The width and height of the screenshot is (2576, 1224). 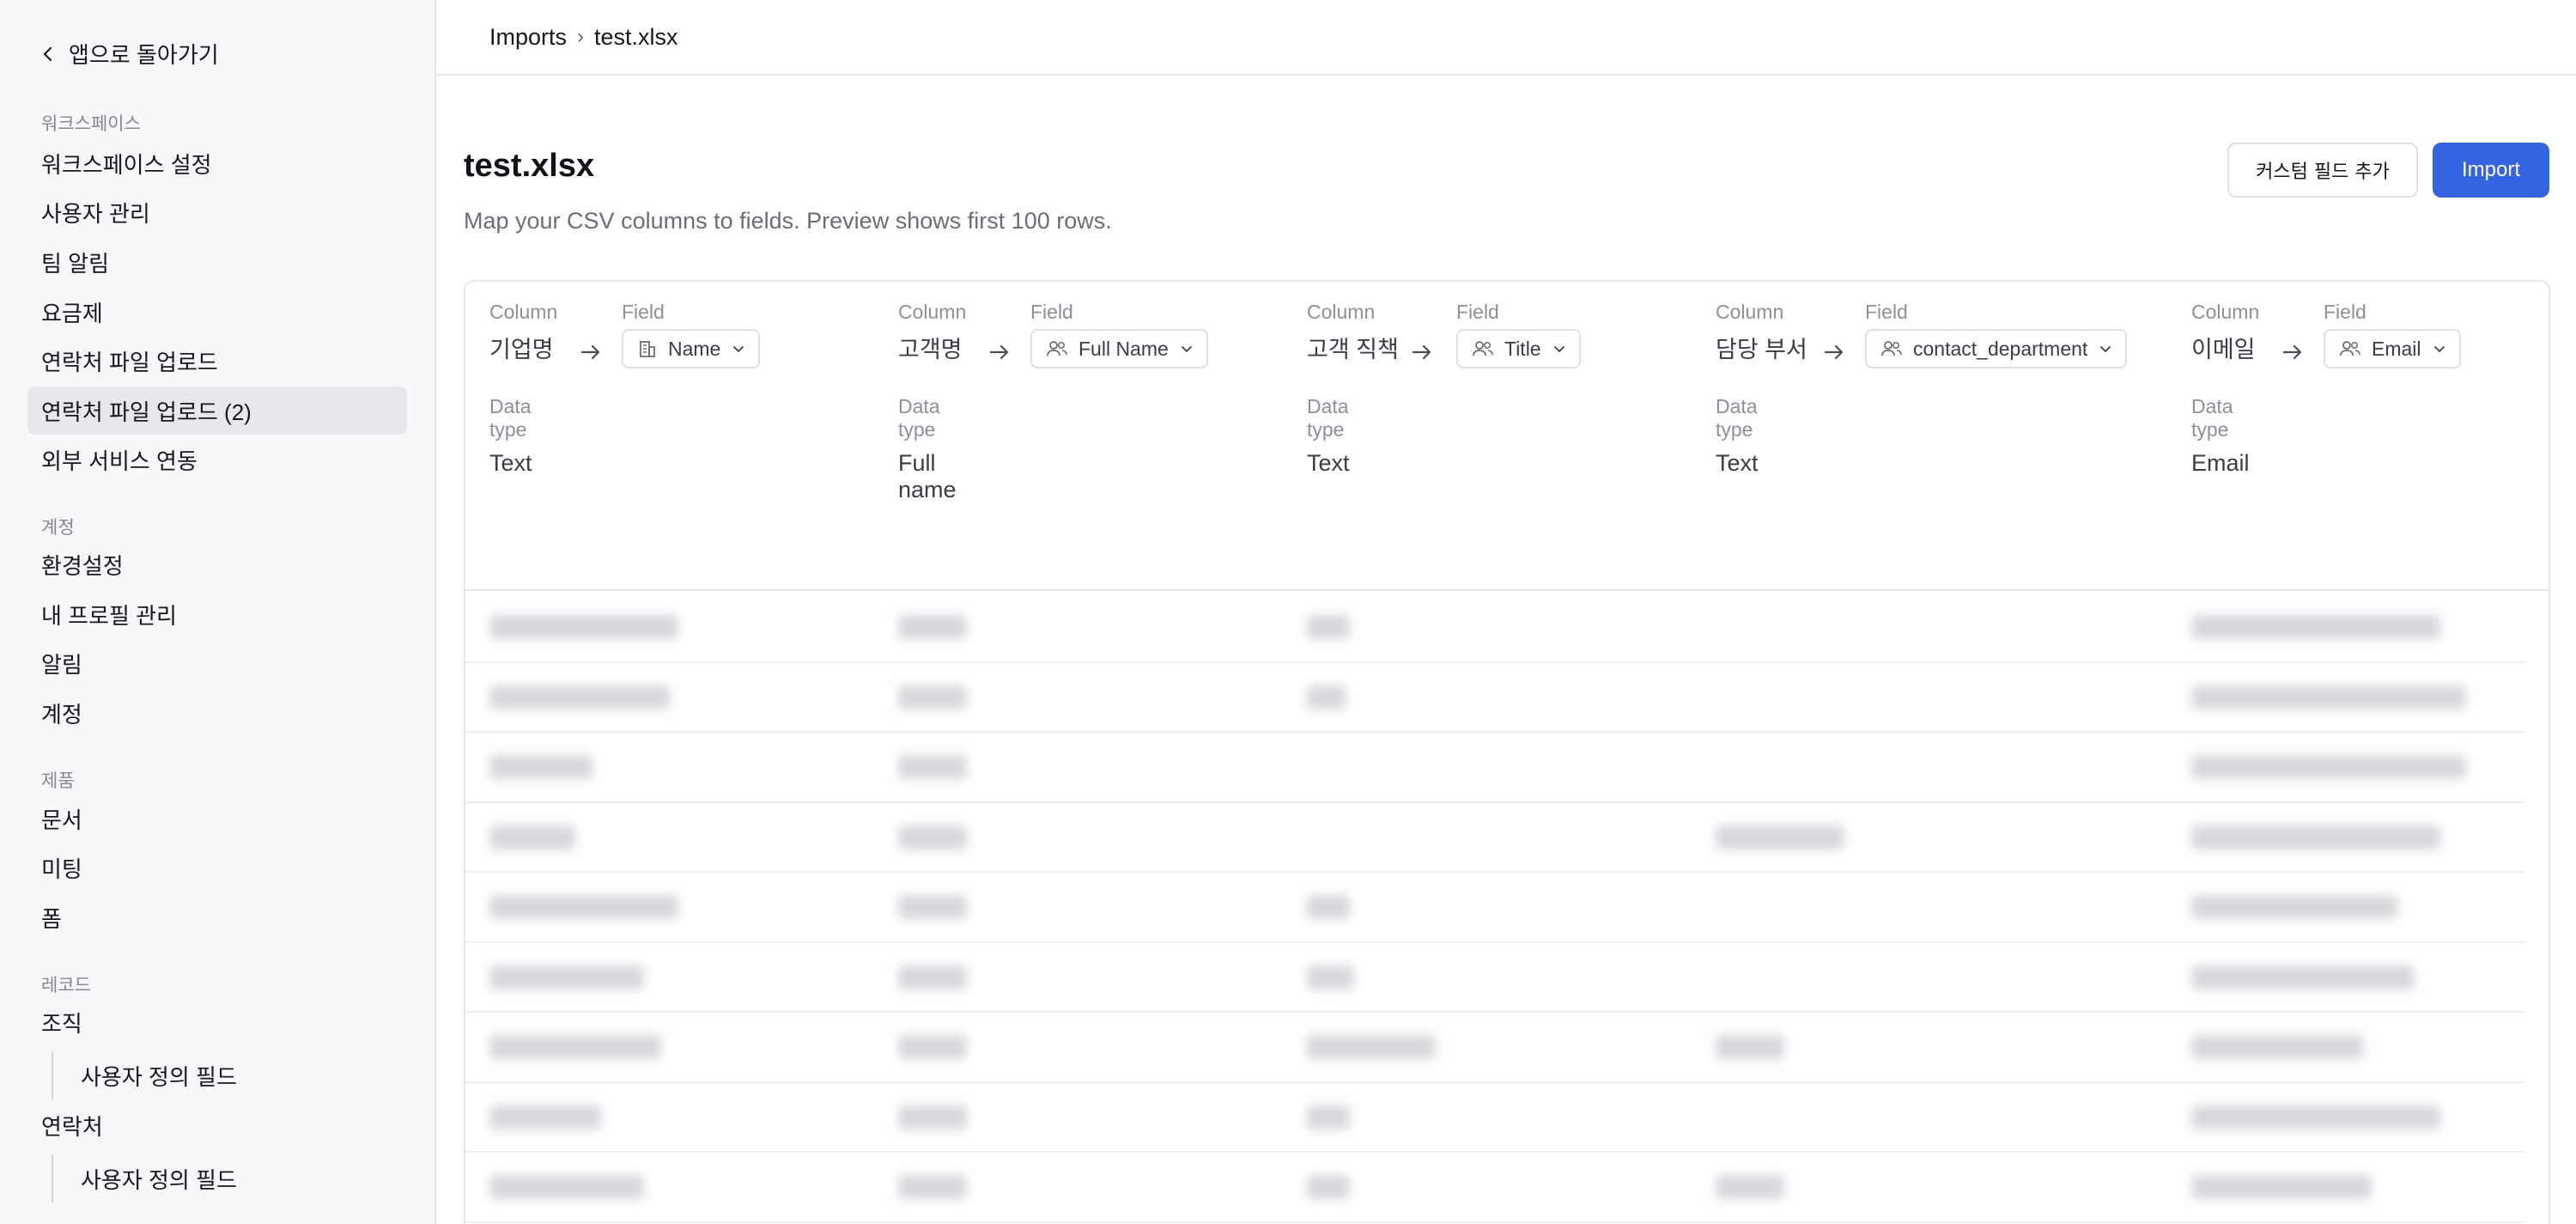 What do you see at coordinates (521, 350) in the screenshot?
I see `column-name: 기업명` at bounding box center [521, 350].